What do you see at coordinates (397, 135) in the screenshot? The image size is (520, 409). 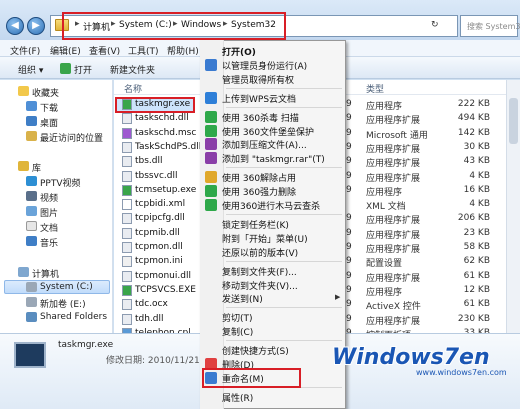 I see `file-type: Microsoft 通用` at bounding box center [397, 135].